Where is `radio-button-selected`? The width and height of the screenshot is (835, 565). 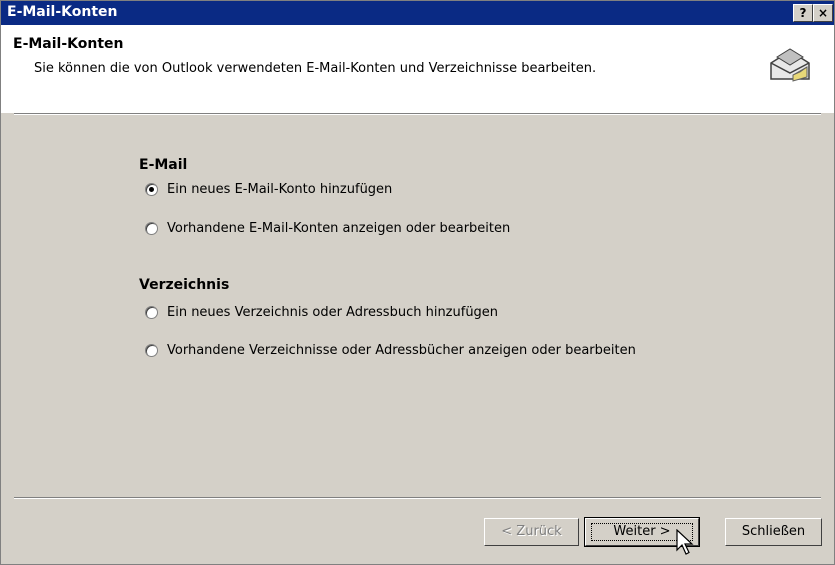
radio-button-selected is located at coordinates (151, 189).